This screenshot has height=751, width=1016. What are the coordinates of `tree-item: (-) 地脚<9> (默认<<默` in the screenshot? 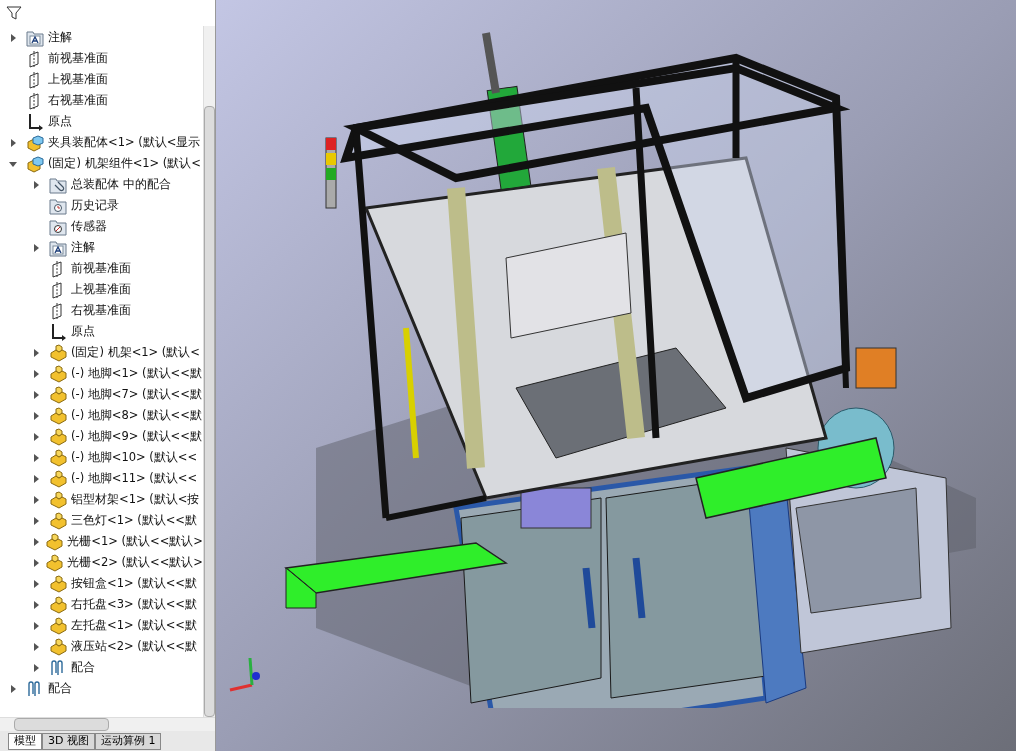 It's located at (136, 436).